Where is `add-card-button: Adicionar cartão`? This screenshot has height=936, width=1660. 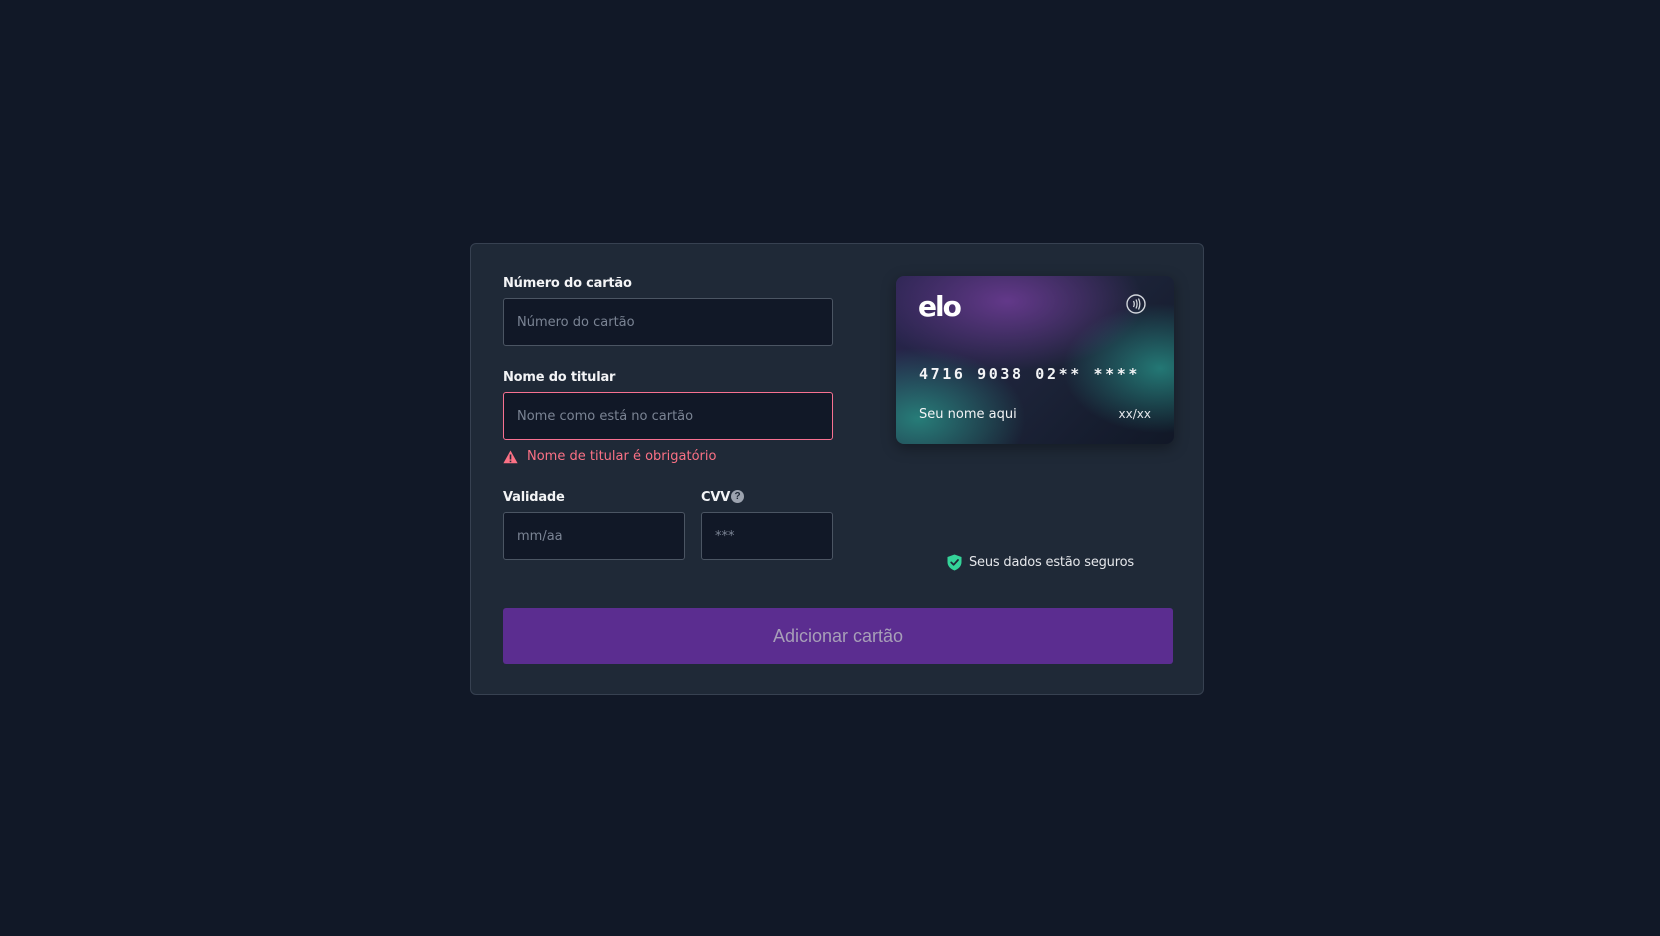 add-card-button: Adicionar cartão is located at coordinates (838, 636).